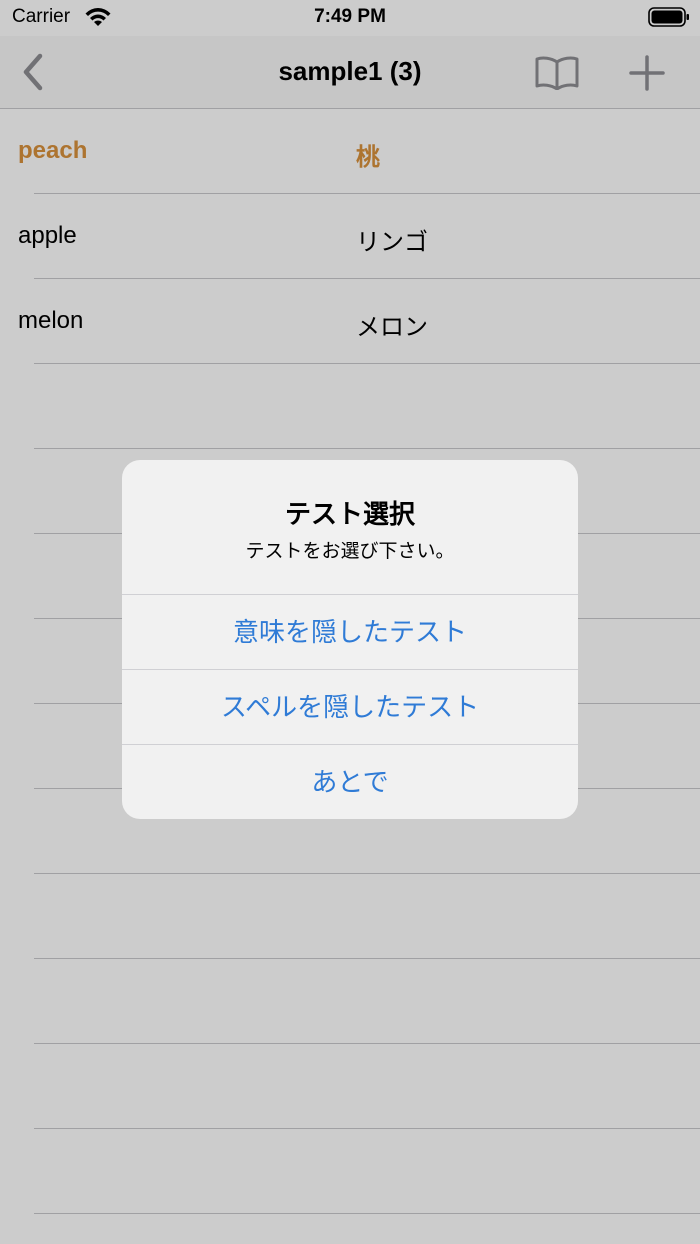  I want to click on alert-message: テストをお選び下さい。, so click(350, 551).